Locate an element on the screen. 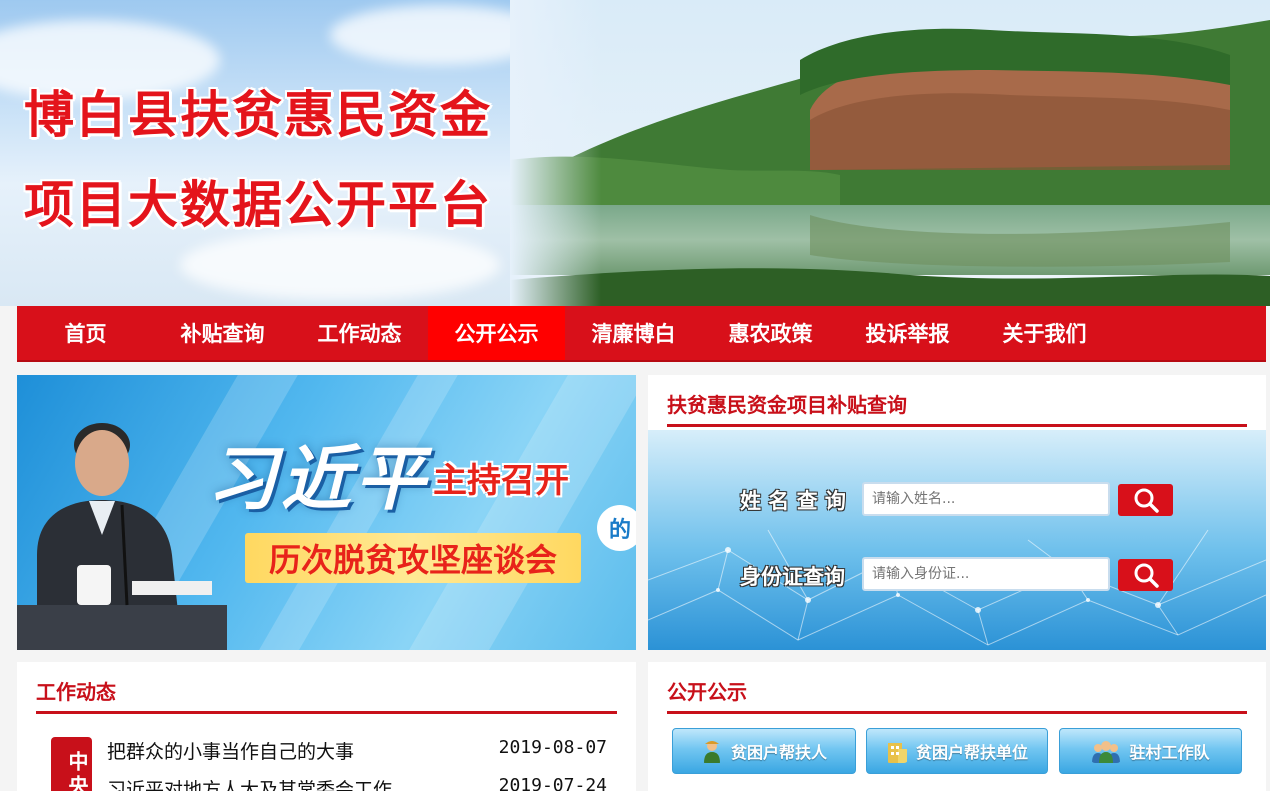  team-icon is located at coordinates (1106, 752).